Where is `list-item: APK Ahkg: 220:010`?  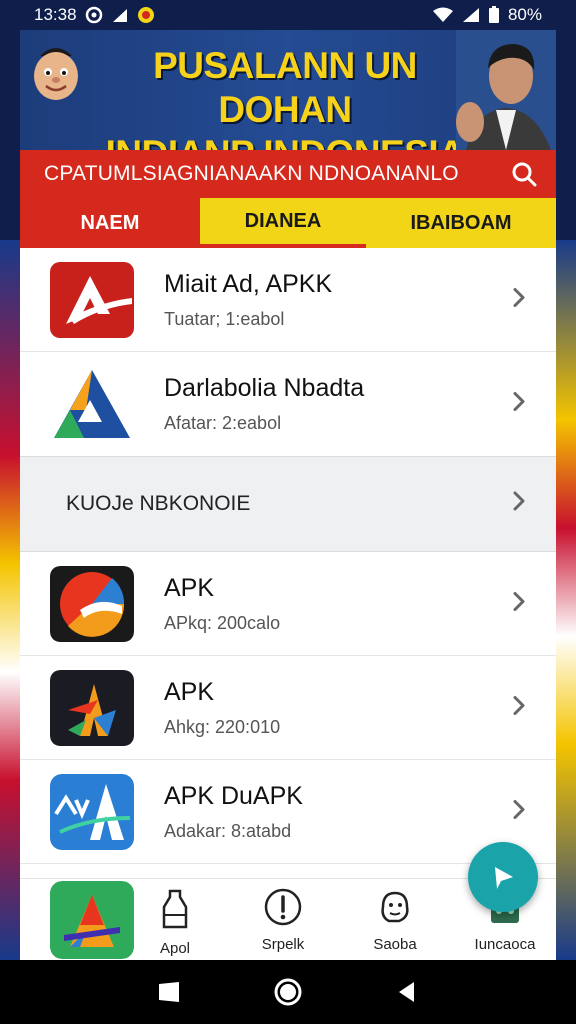 list-item: APK Ahkg: 220:010 is located at coordinates (288, 708).